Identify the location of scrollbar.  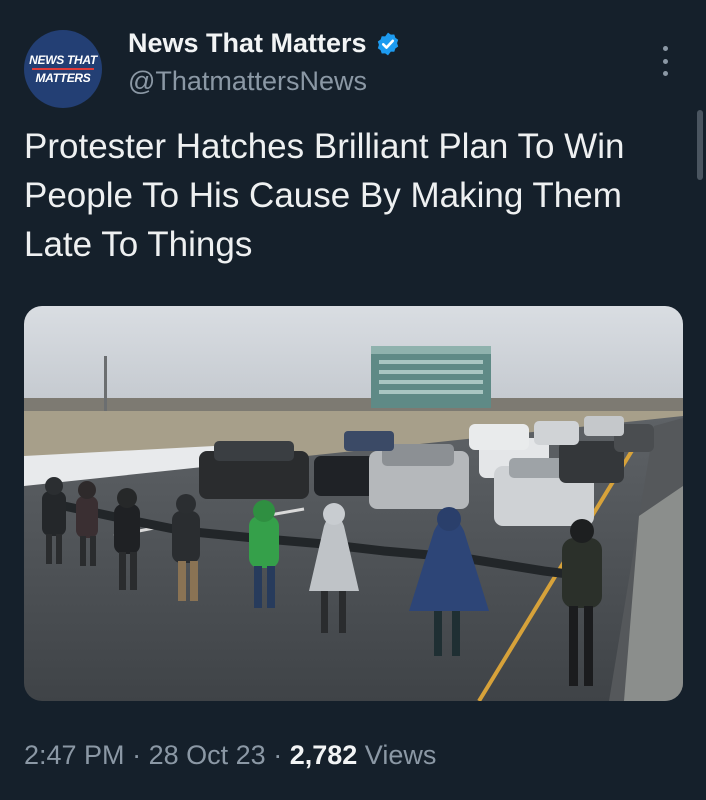
(700, 145).